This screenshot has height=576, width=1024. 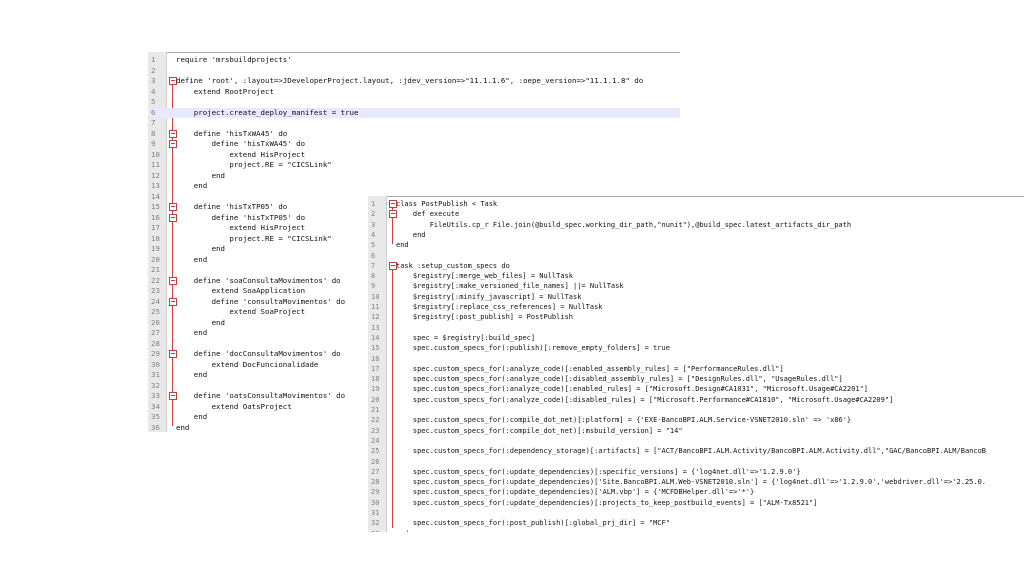 I want to click on line-number: 6, so click(x=373, y=255).